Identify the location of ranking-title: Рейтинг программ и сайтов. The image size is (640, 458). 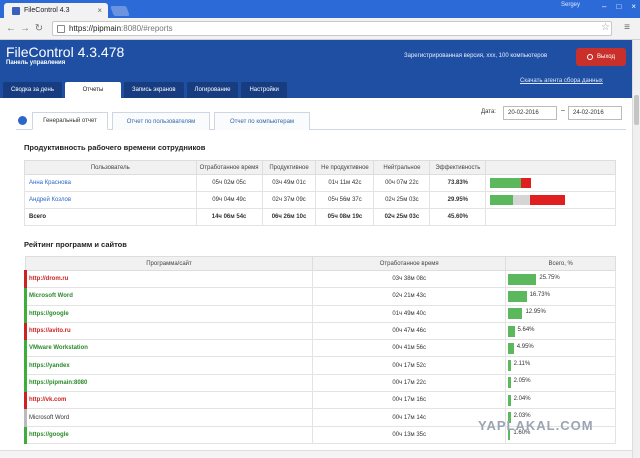
(75, 244).